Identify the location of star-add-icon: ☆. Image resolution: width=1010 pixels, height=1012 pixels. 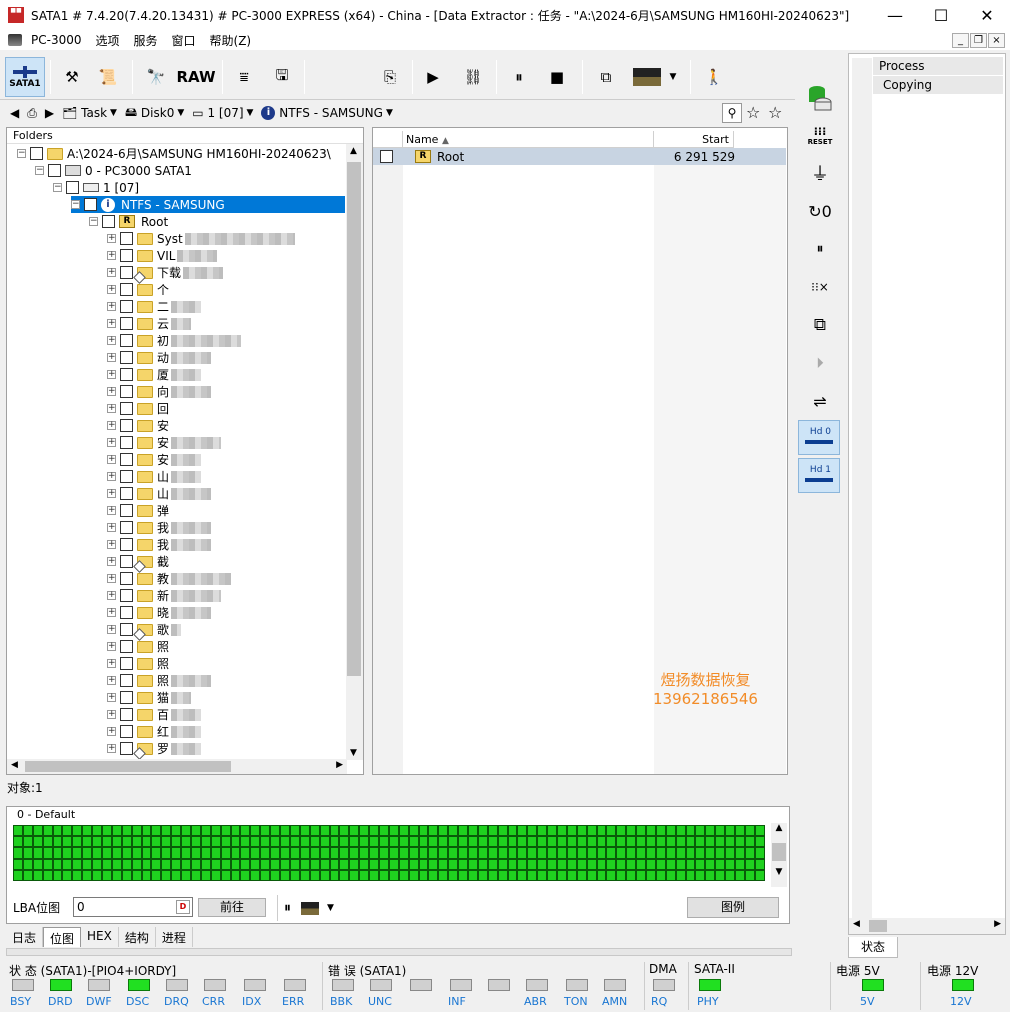
(753, 112).